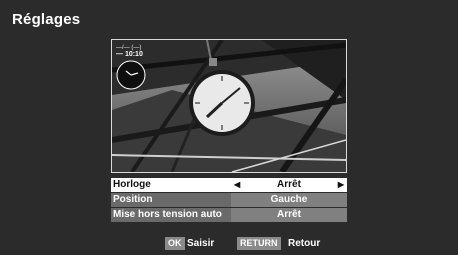 The width and height of the screenshot is (458, 255). I want to click on menu-item-value-selector: ◀ Arrêt ▶, so click(289, 185).